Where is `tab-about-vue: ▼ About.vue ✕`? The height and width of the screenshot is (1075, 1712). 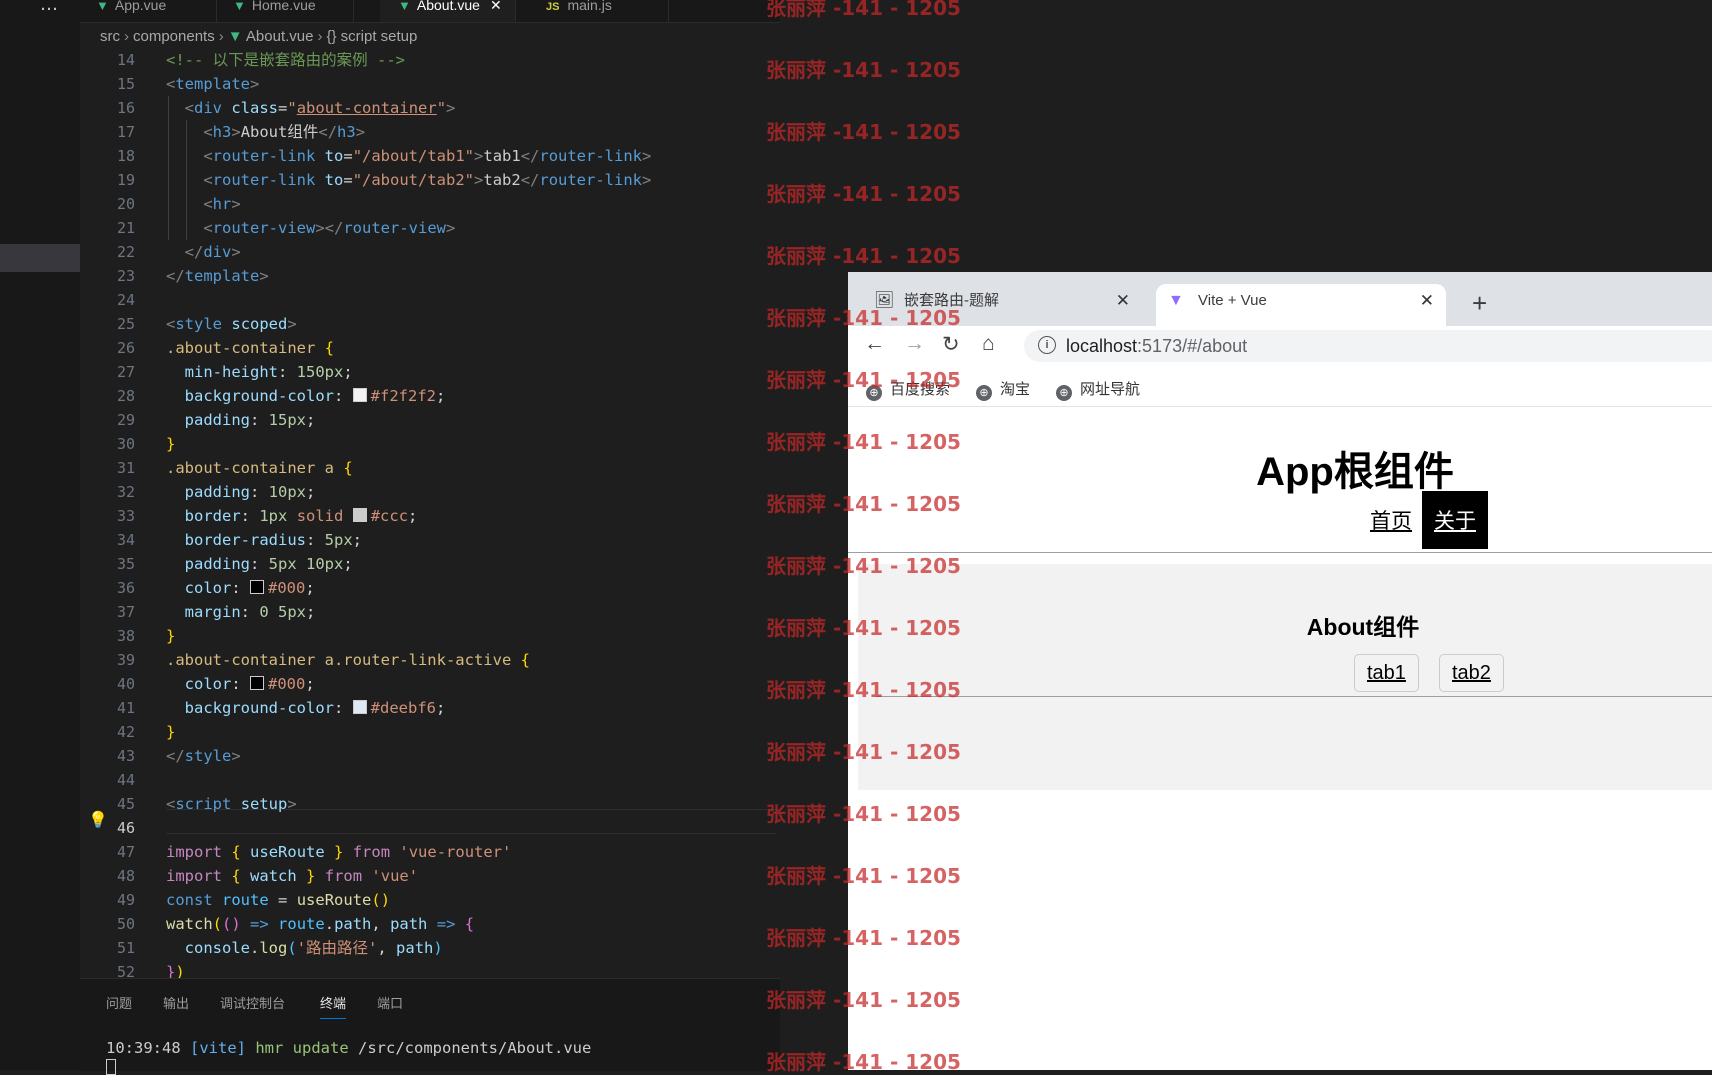 tab-about-vue: ▼ About.vue ✕ is located at coordinates (448, 11).